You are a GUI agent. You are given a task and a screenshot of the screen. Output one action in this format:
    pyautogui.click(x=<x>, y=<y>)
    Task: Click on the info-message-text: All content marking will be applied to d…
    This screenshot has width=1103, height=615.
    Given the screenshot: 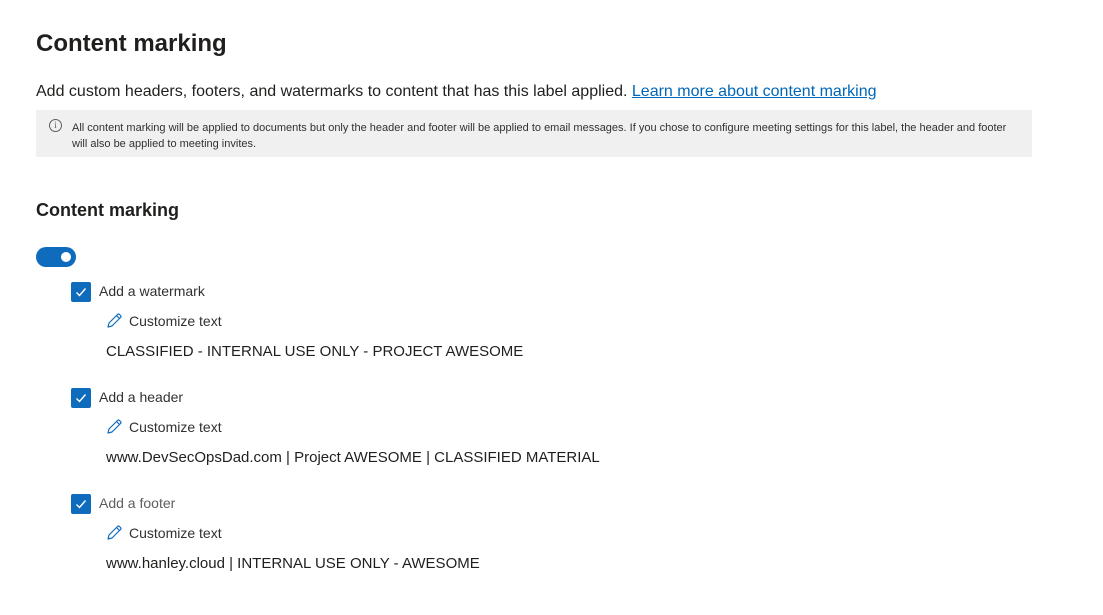 What is the action you would take?
    pyautogui.click(x=539, y=136)
    